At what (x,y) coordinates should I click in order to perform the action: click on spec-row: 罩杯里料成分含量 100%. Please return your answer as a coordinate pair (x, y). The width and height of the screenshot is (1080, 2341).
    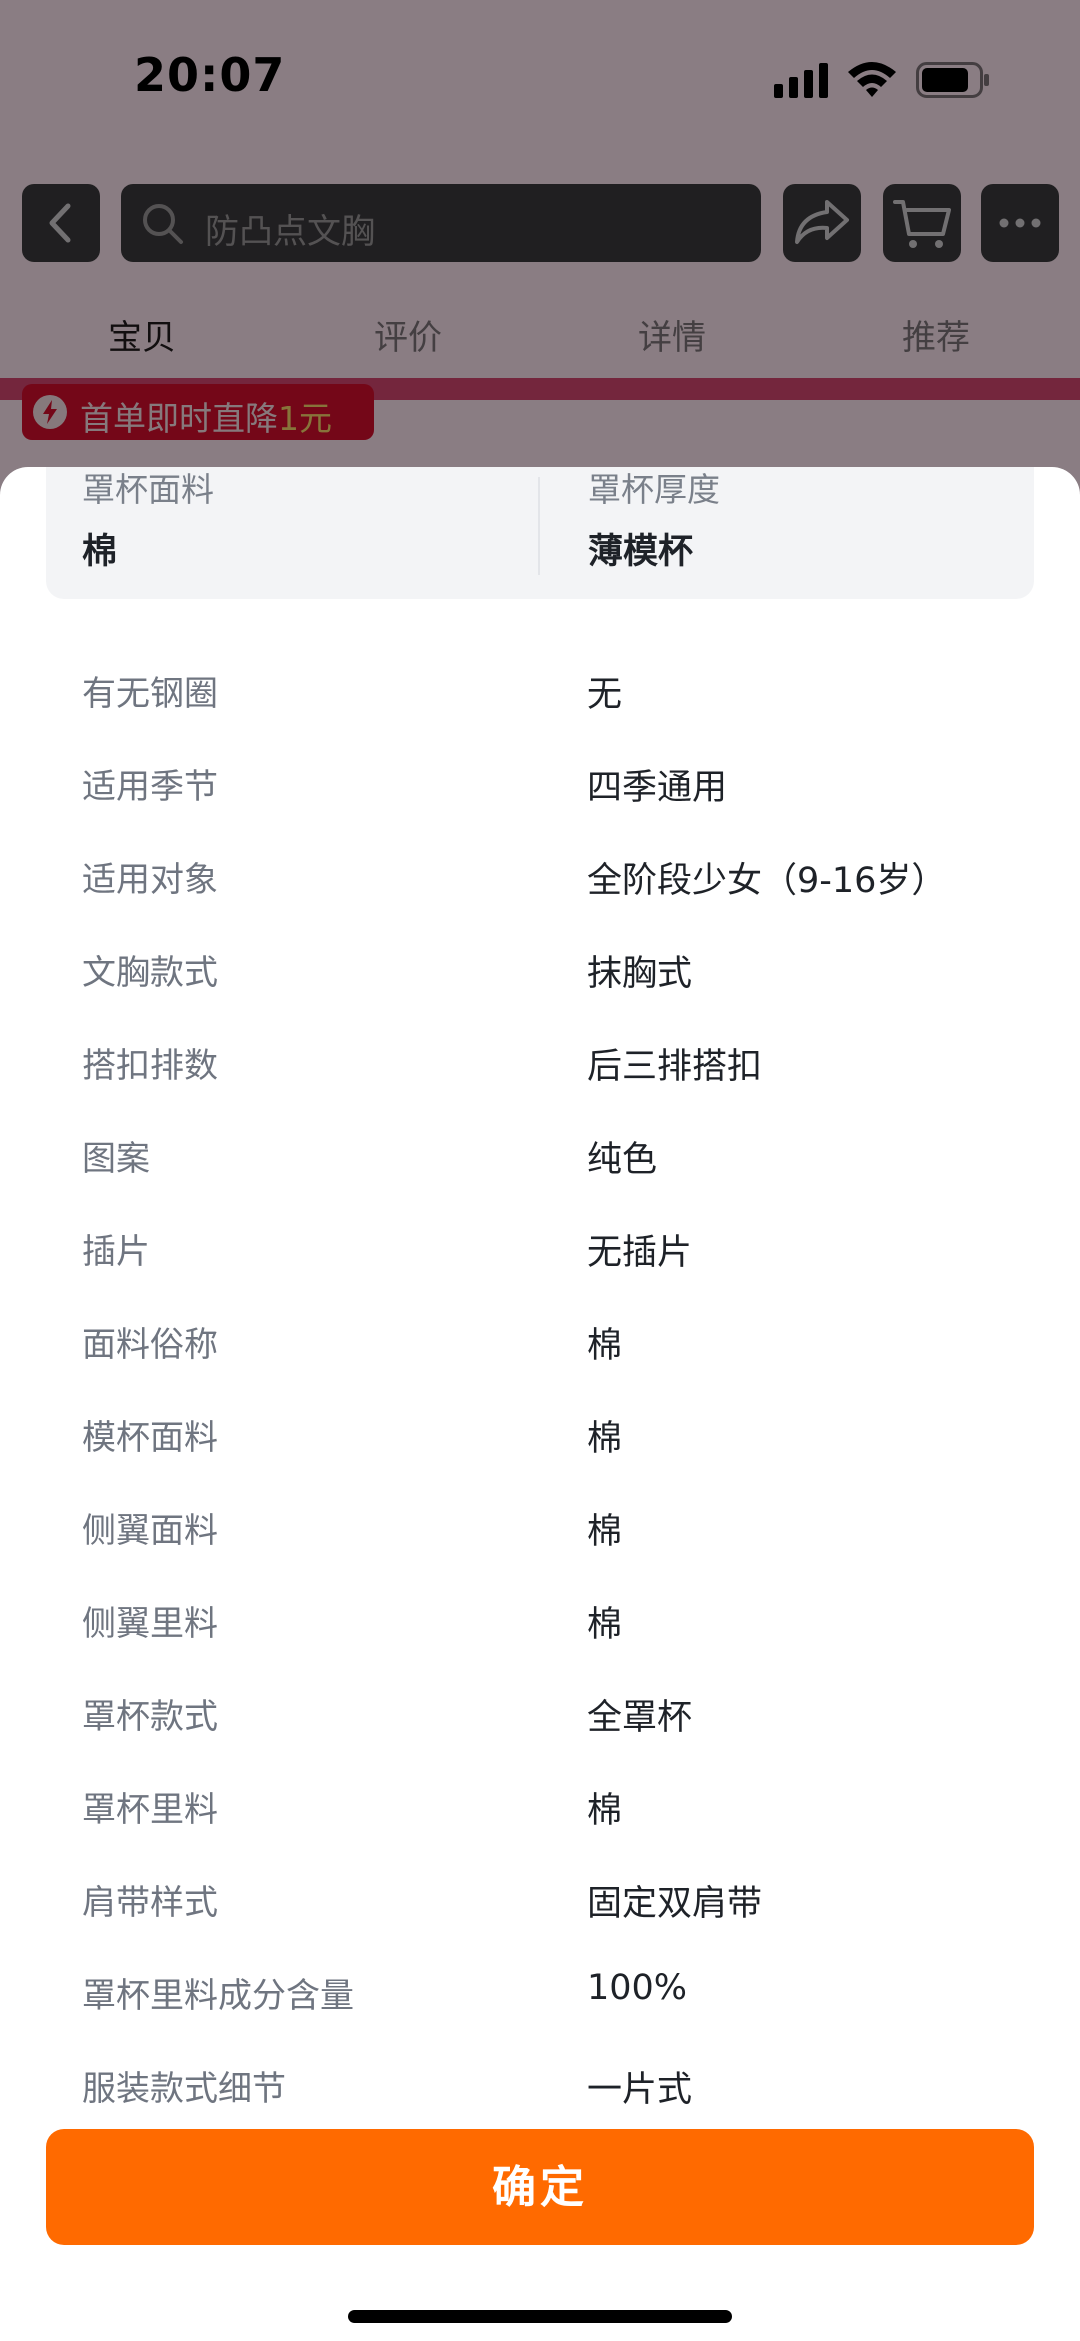
    Looking at the image, I should click on (540, 1992).